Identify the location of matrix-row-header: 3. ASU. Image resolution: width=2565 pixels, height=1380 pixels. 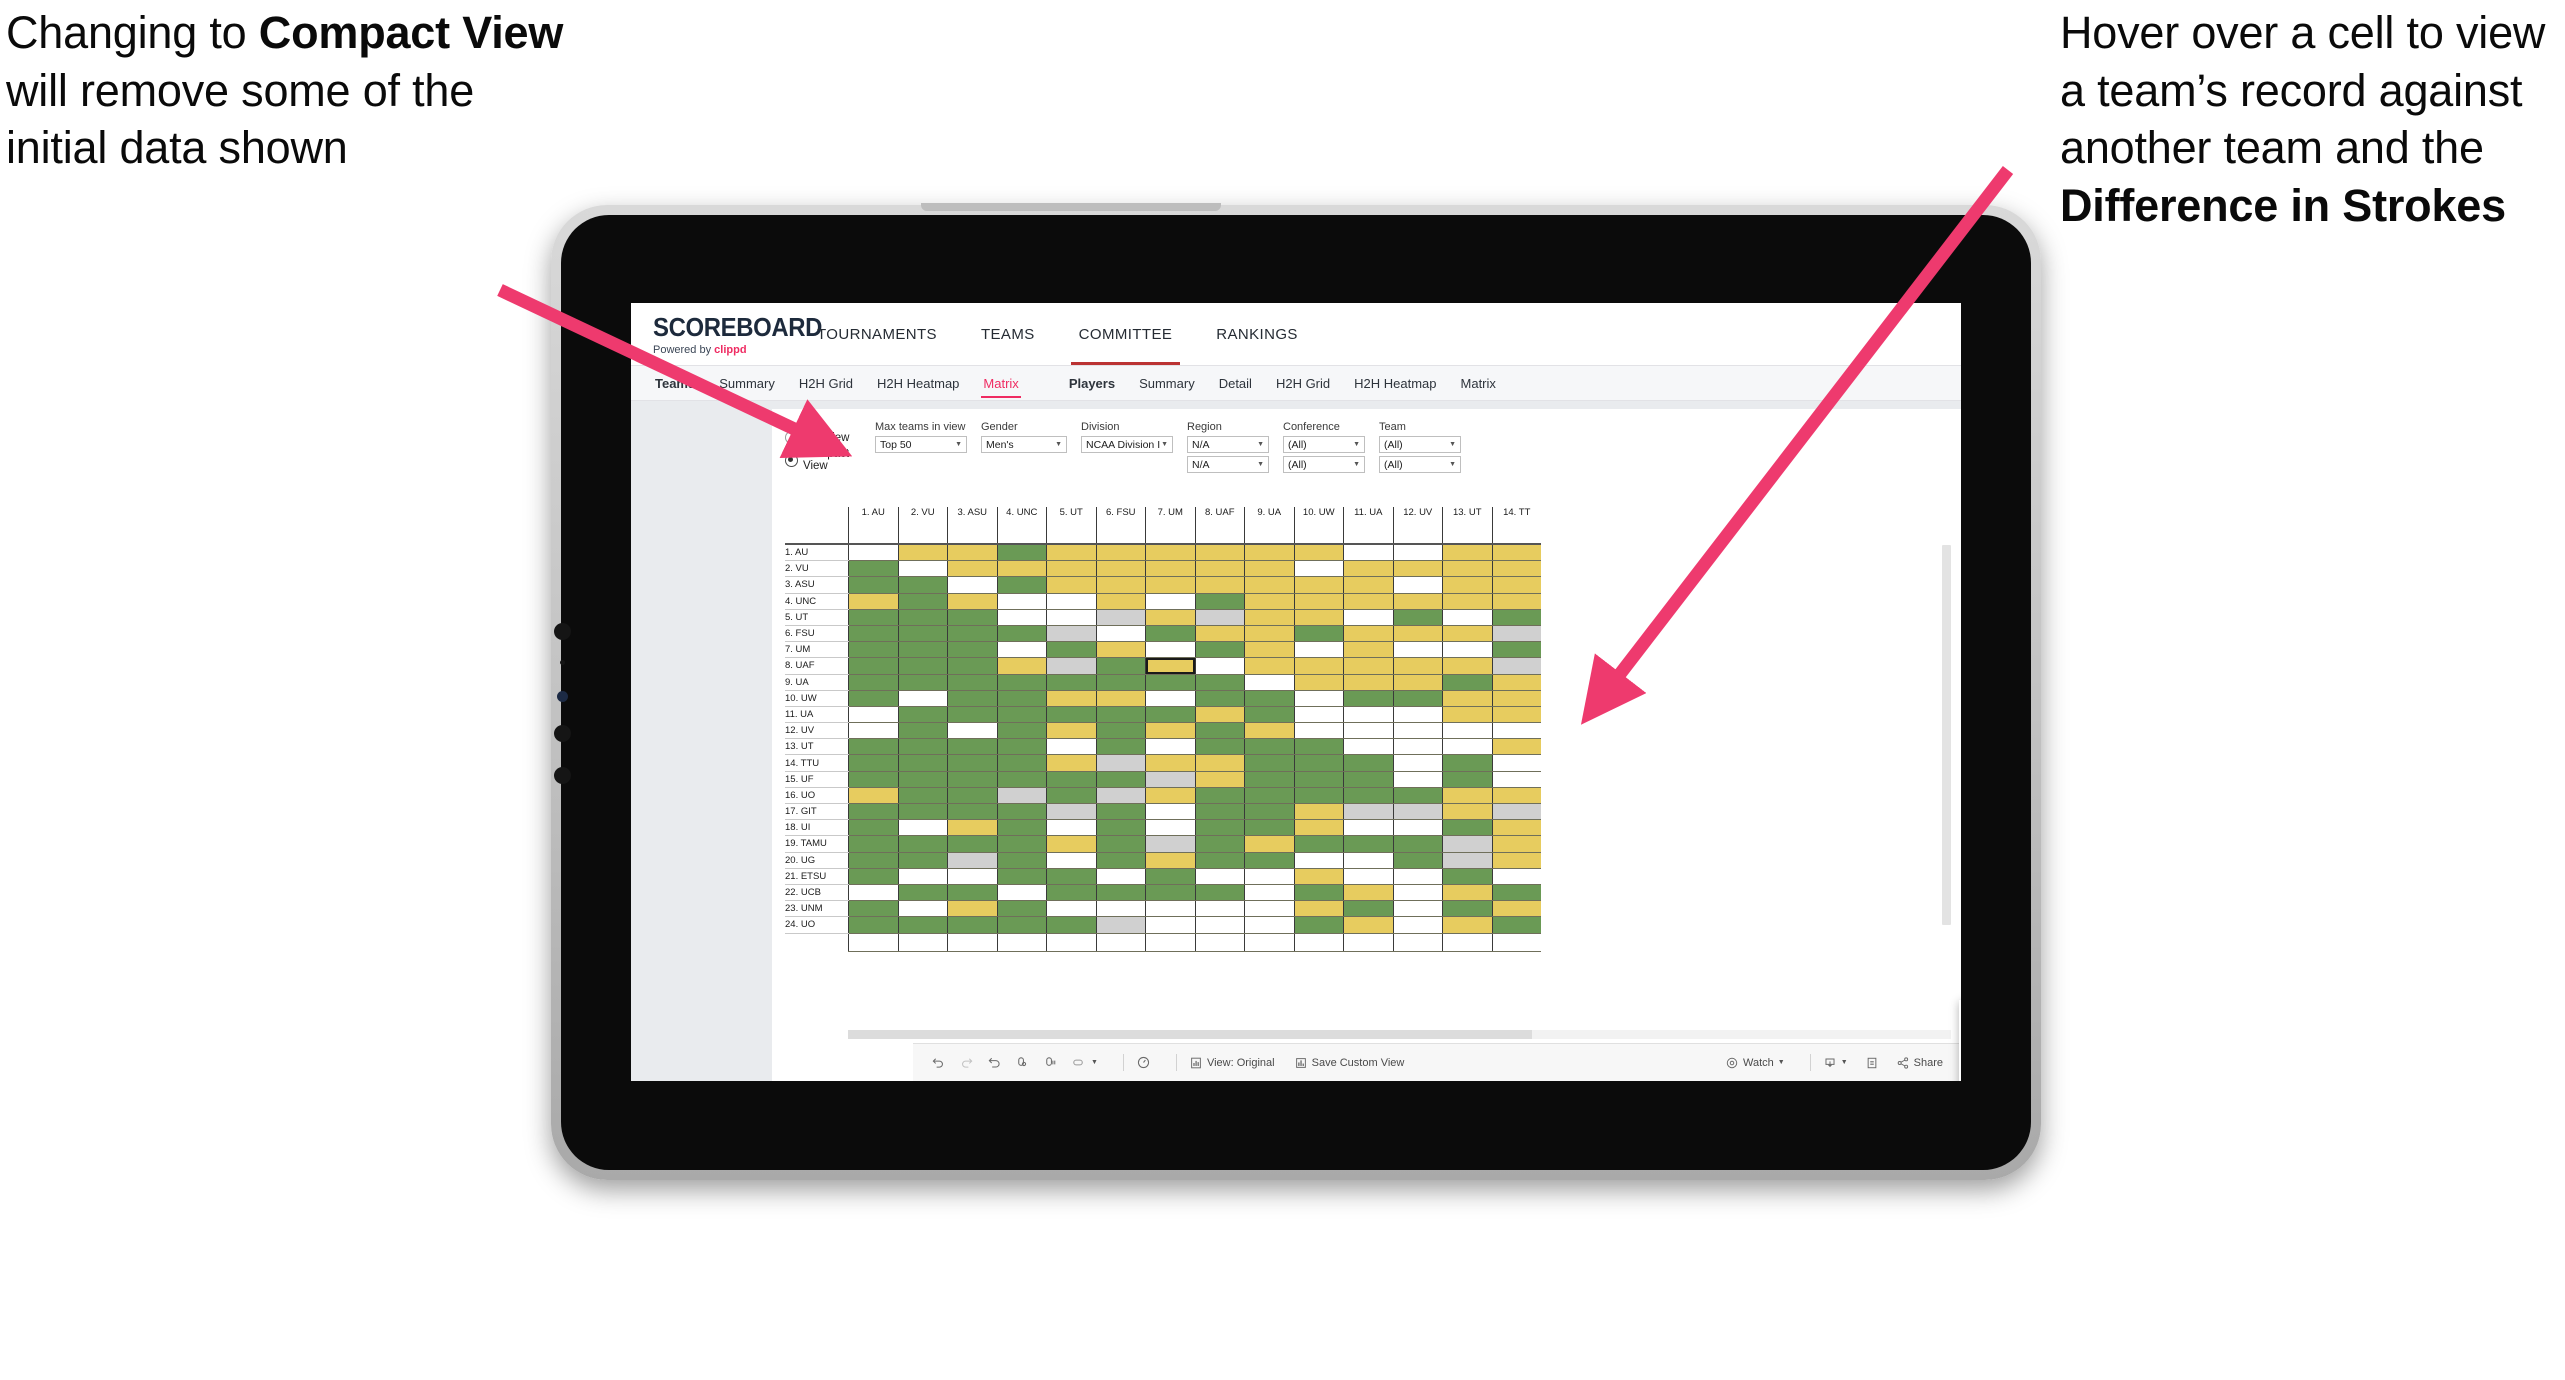
(817, 585).